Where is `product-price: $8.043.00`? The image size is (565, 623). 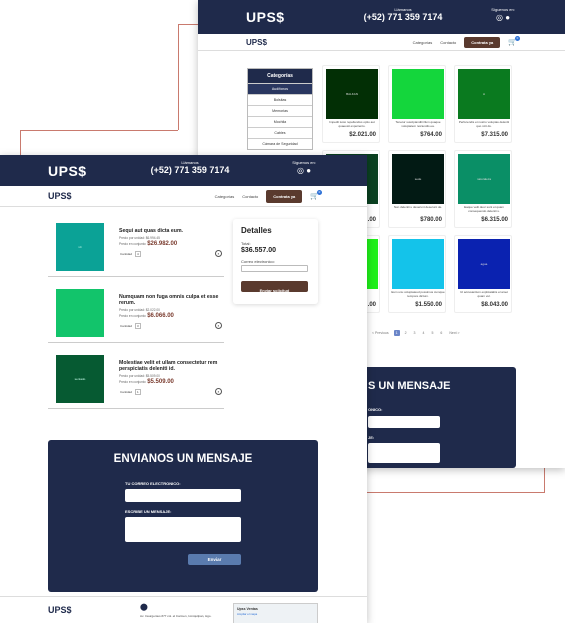 product-price: $8.043.00 is located at coordinates (494, 305).